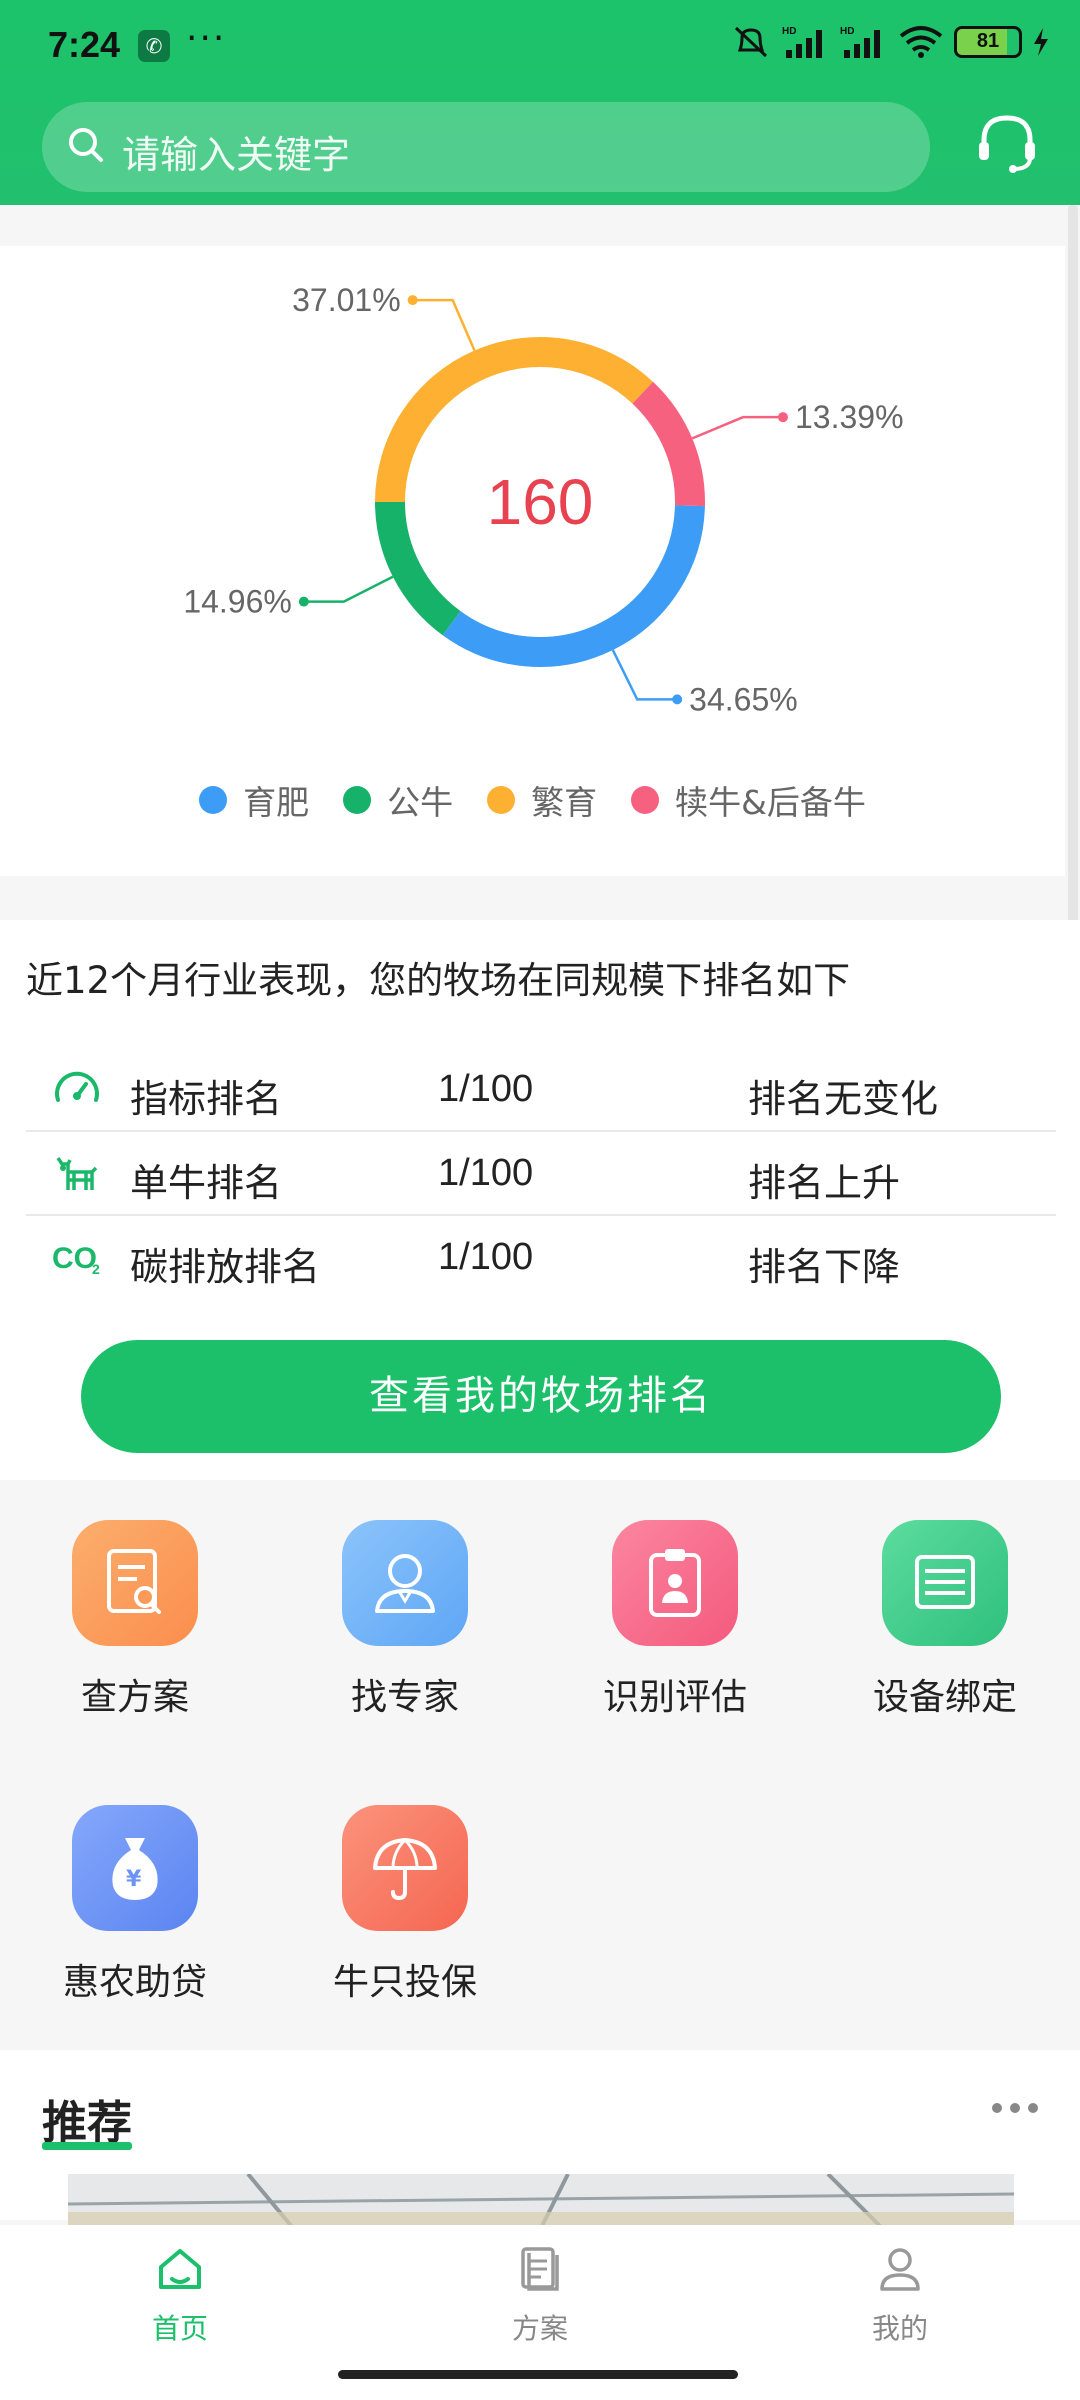  I want to click on umbrella-icon, so click(405, 1868).